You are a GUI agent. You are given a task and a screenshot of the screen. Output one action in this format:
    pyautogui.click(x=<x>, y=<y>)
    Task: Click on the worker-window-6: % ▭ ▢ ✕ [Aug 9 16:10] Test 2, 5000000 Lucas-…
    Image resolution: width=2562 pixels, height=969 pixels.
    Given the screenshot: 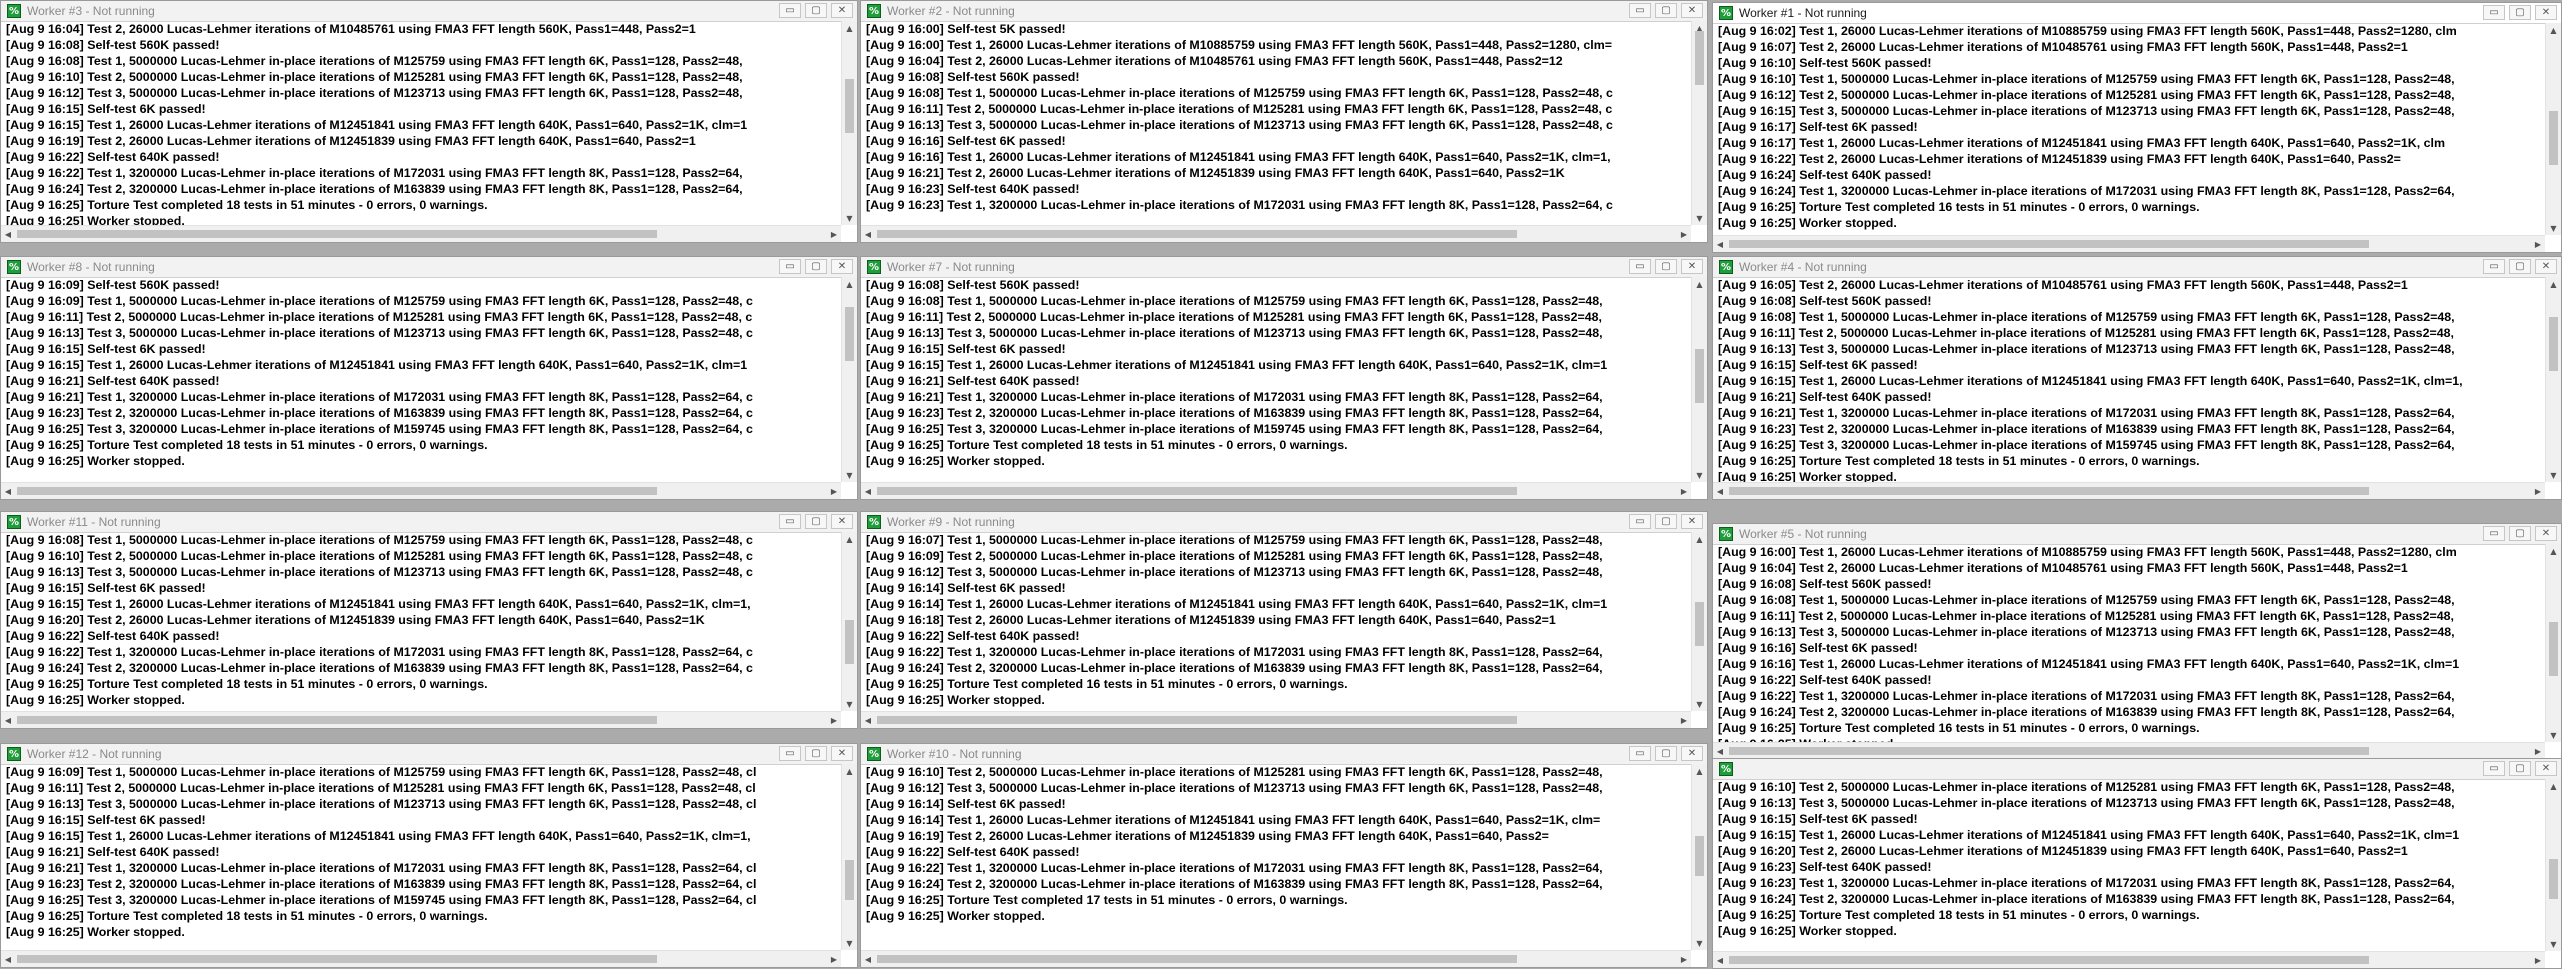 What is the action you would take?
    pyautogui.click(x=2137, y=863)
    